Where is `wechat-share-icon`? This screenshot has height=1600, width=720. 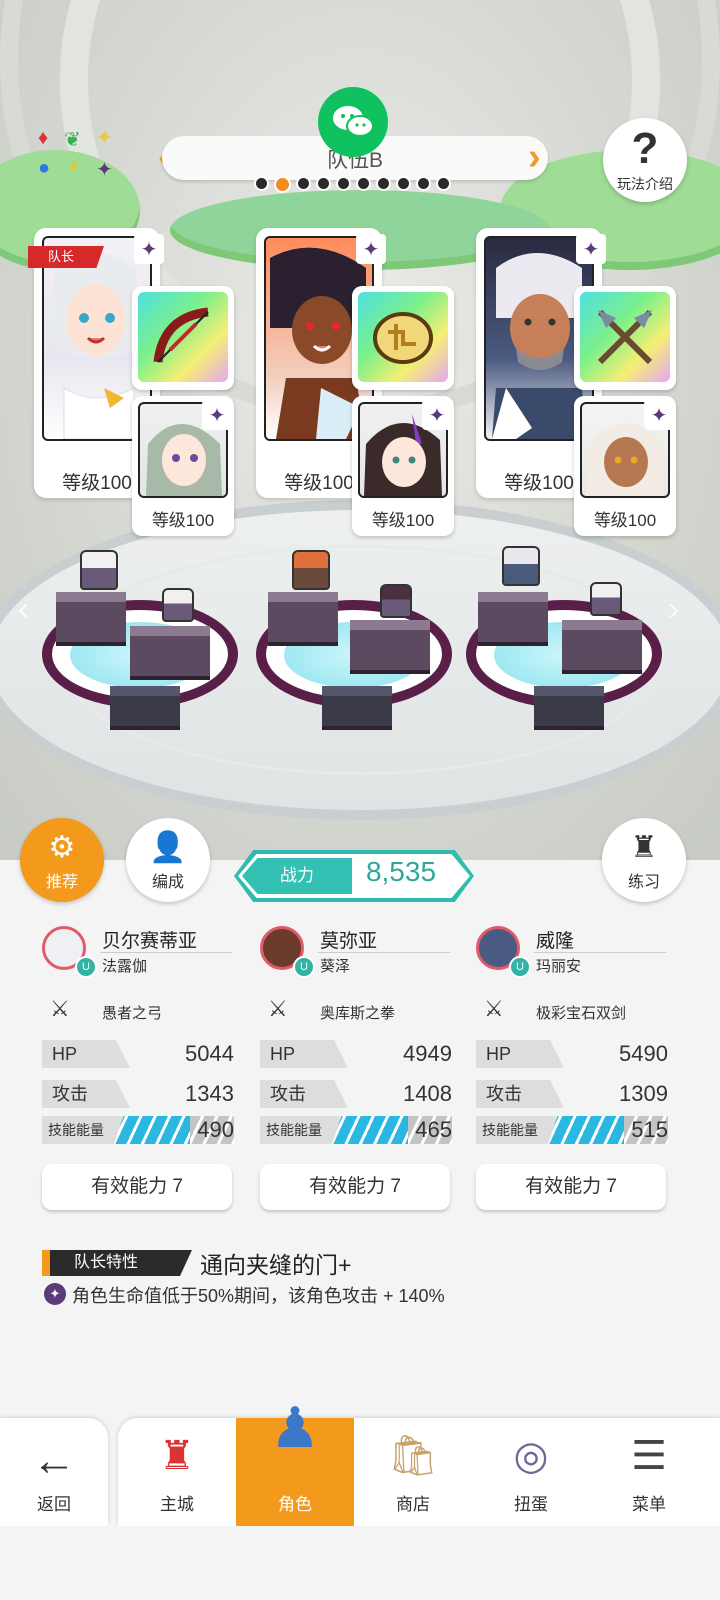
wechat-share-icon is located at coordinates (353, 122).